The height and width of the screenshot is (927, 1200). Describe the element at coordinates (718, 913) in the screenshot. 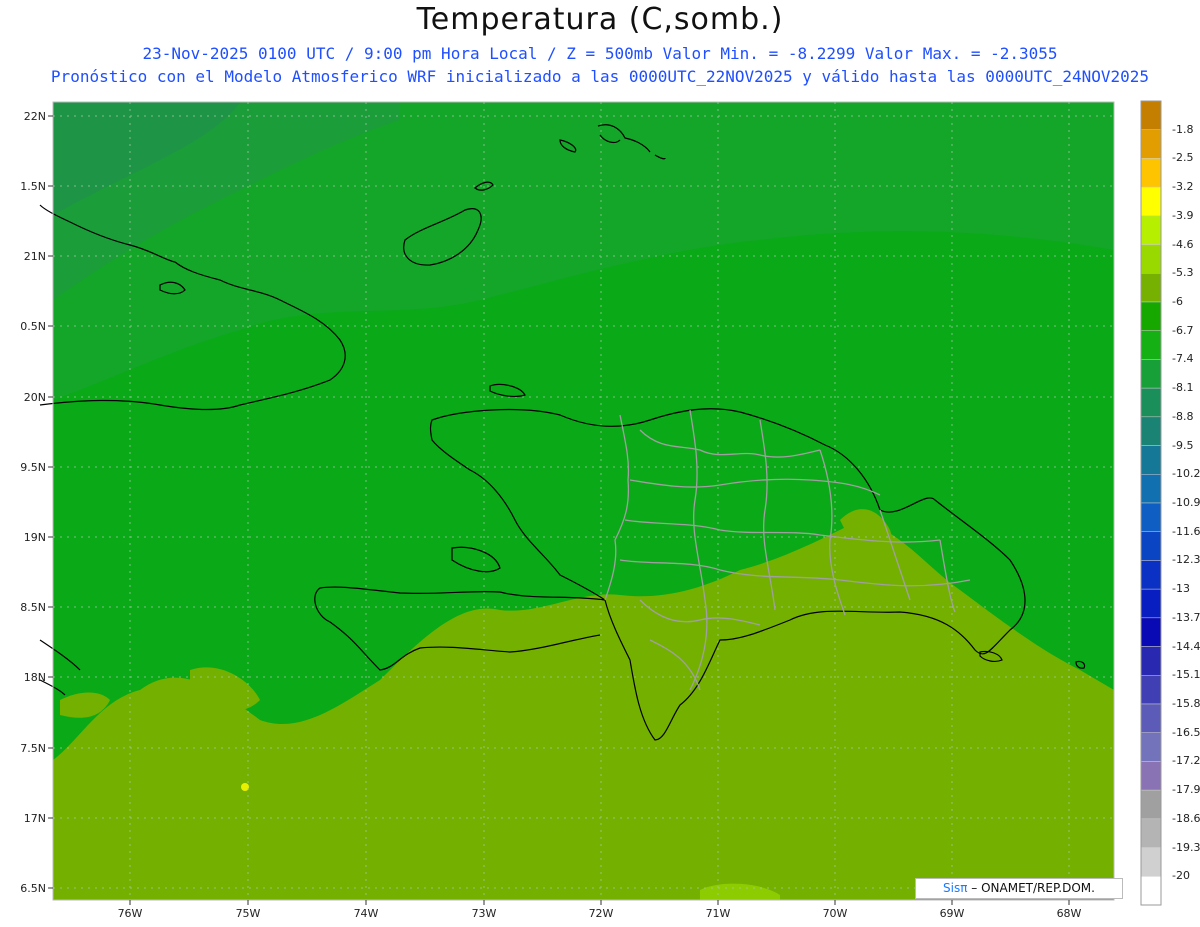

I see `lon-label: 71W` at that location.